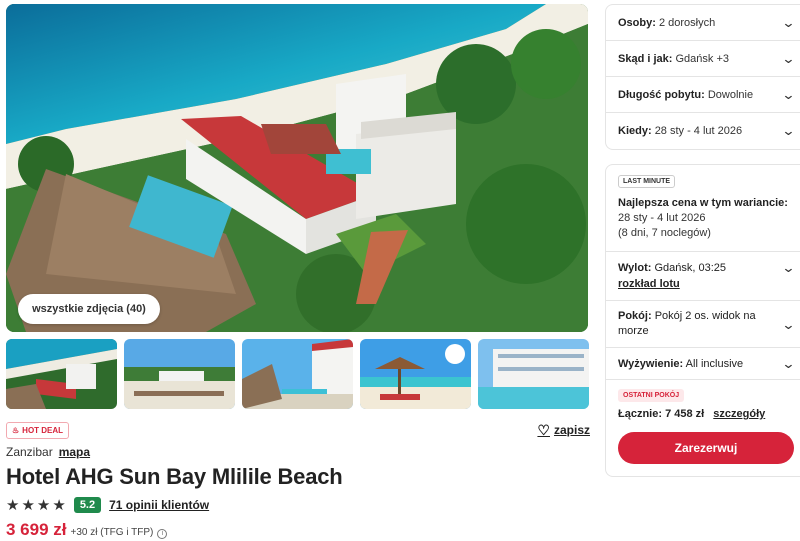  What do you see at coordinates (162, 534) in the screenshot?
I see `info-icon: i` at bounding box center [162, 534].